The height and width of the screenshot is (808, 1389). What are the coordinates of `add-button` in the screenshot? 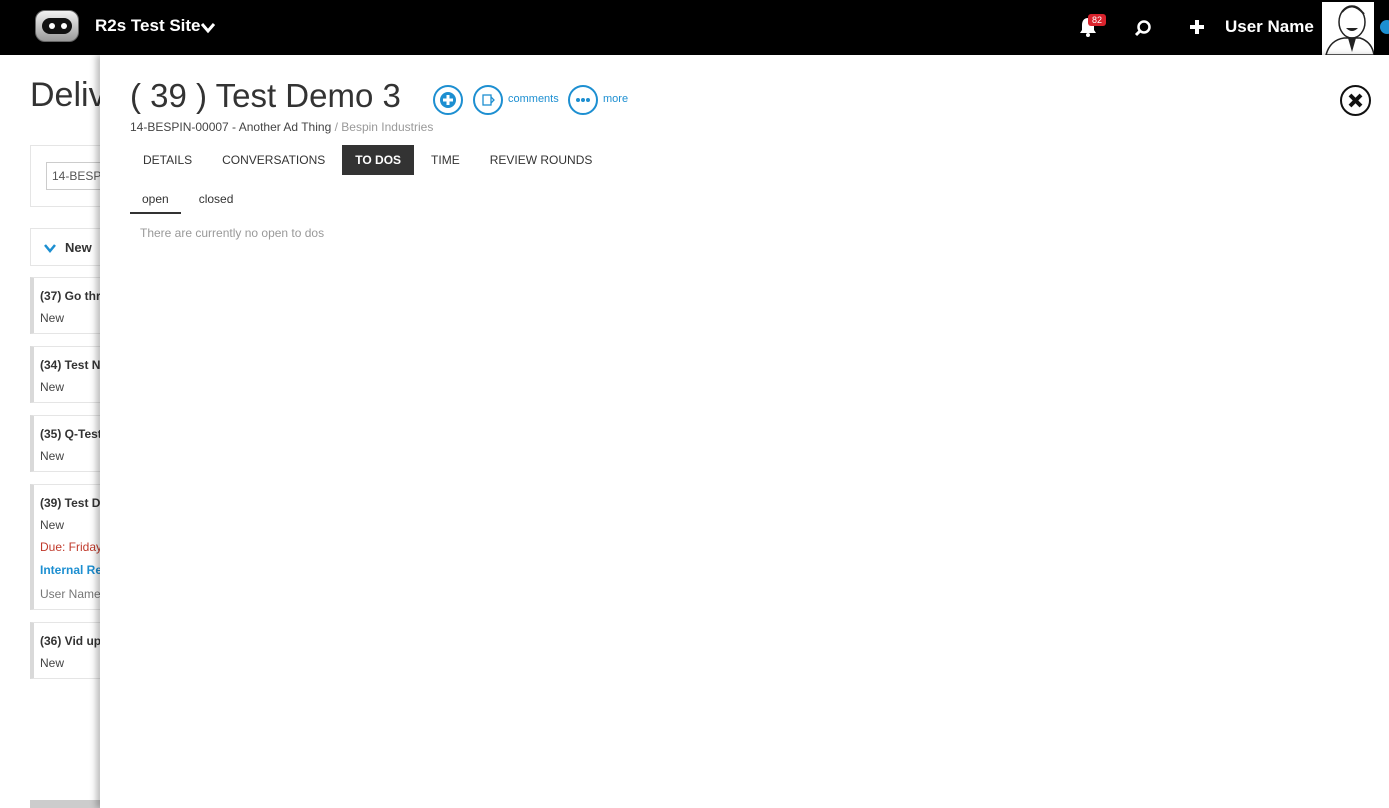 It's located at (448, 100).